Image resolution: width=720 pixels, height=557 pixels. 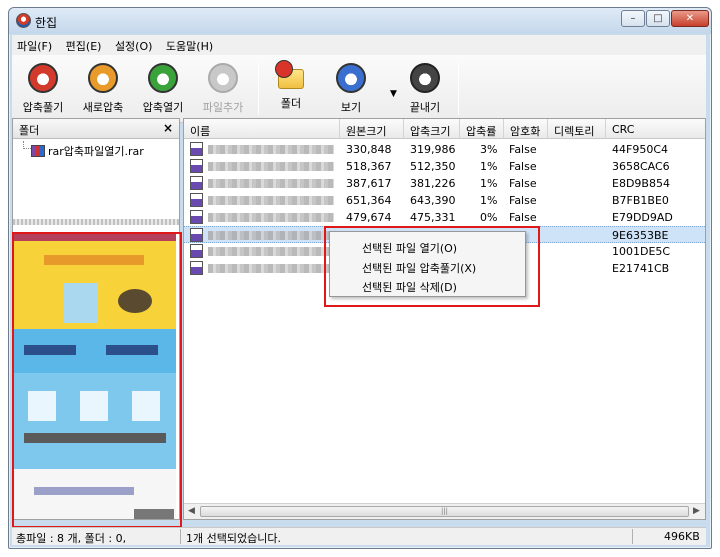 I want to click on ratio-cell: 3%, so click(x=489, y=149).